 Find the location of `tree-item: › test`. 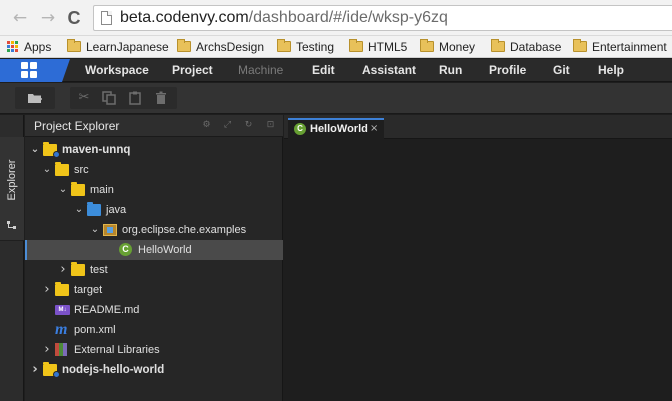

tree-item: › test is located at coordinates (154, 270).